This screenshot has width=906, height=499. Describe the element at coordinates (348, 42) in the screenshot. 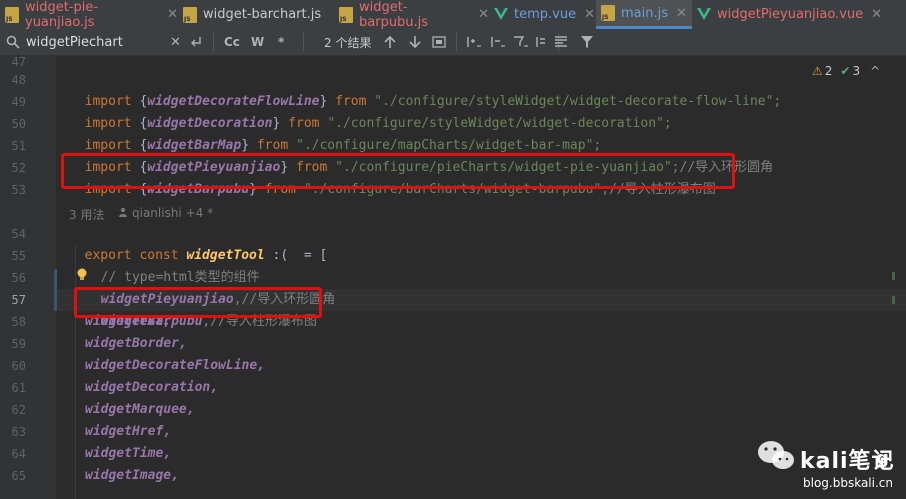

I see `results-count: 2 个结果` at that location.